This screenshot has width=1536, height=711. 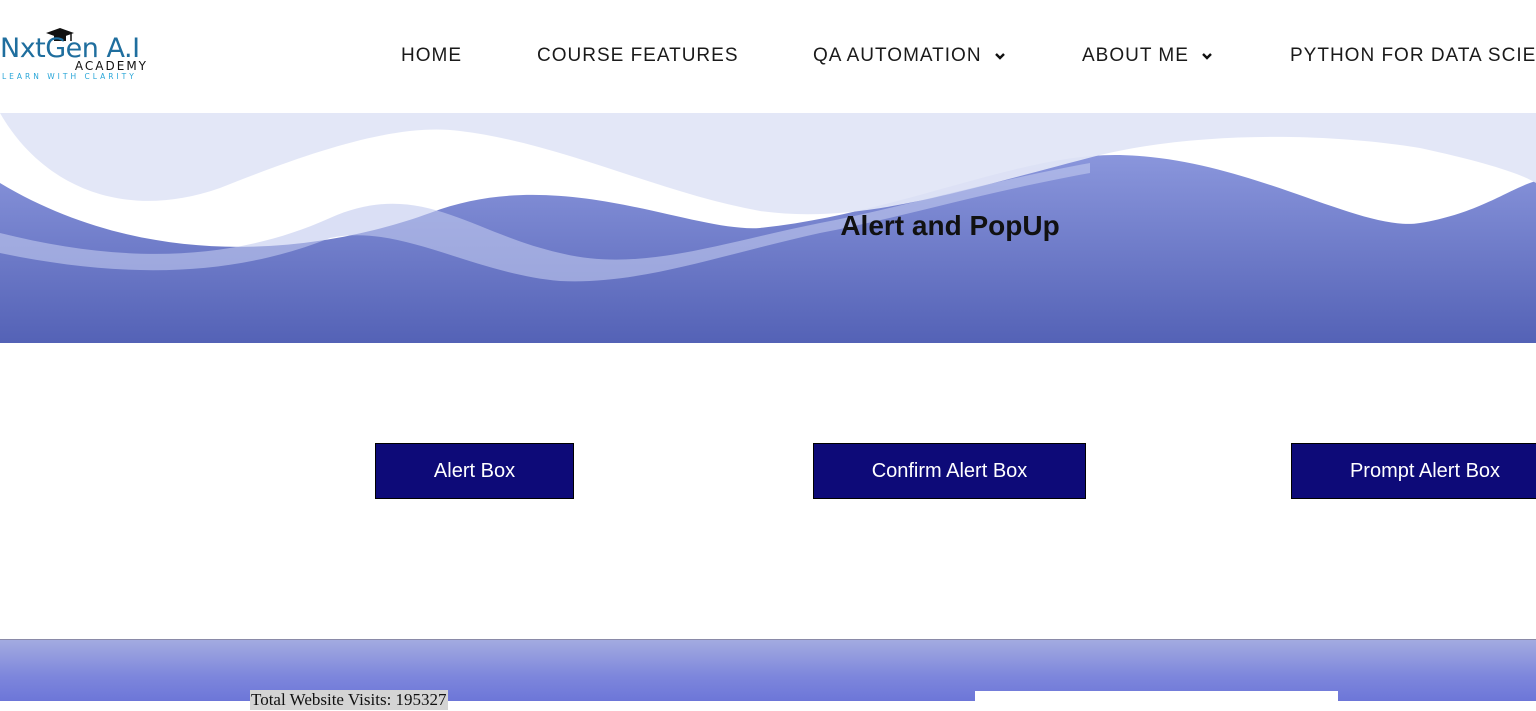 I want to click on nav-item-home: HOME, so click(x=431, y=56).